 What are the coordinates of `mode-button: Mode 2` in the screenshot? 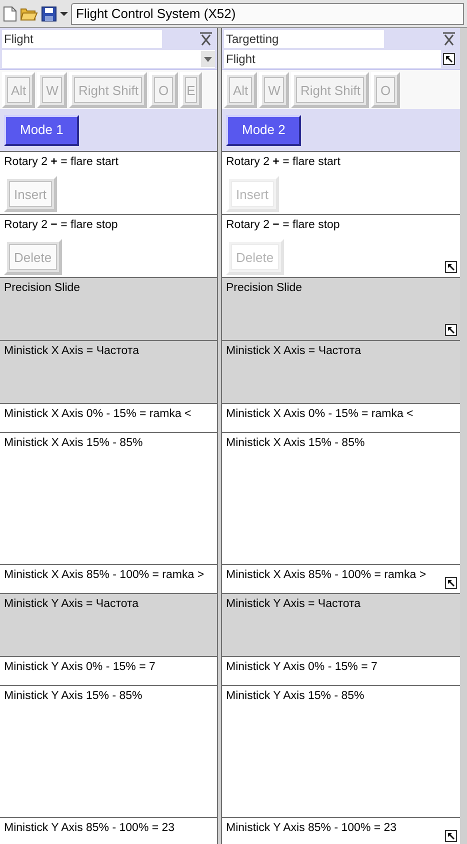 It's located at (264, 130).